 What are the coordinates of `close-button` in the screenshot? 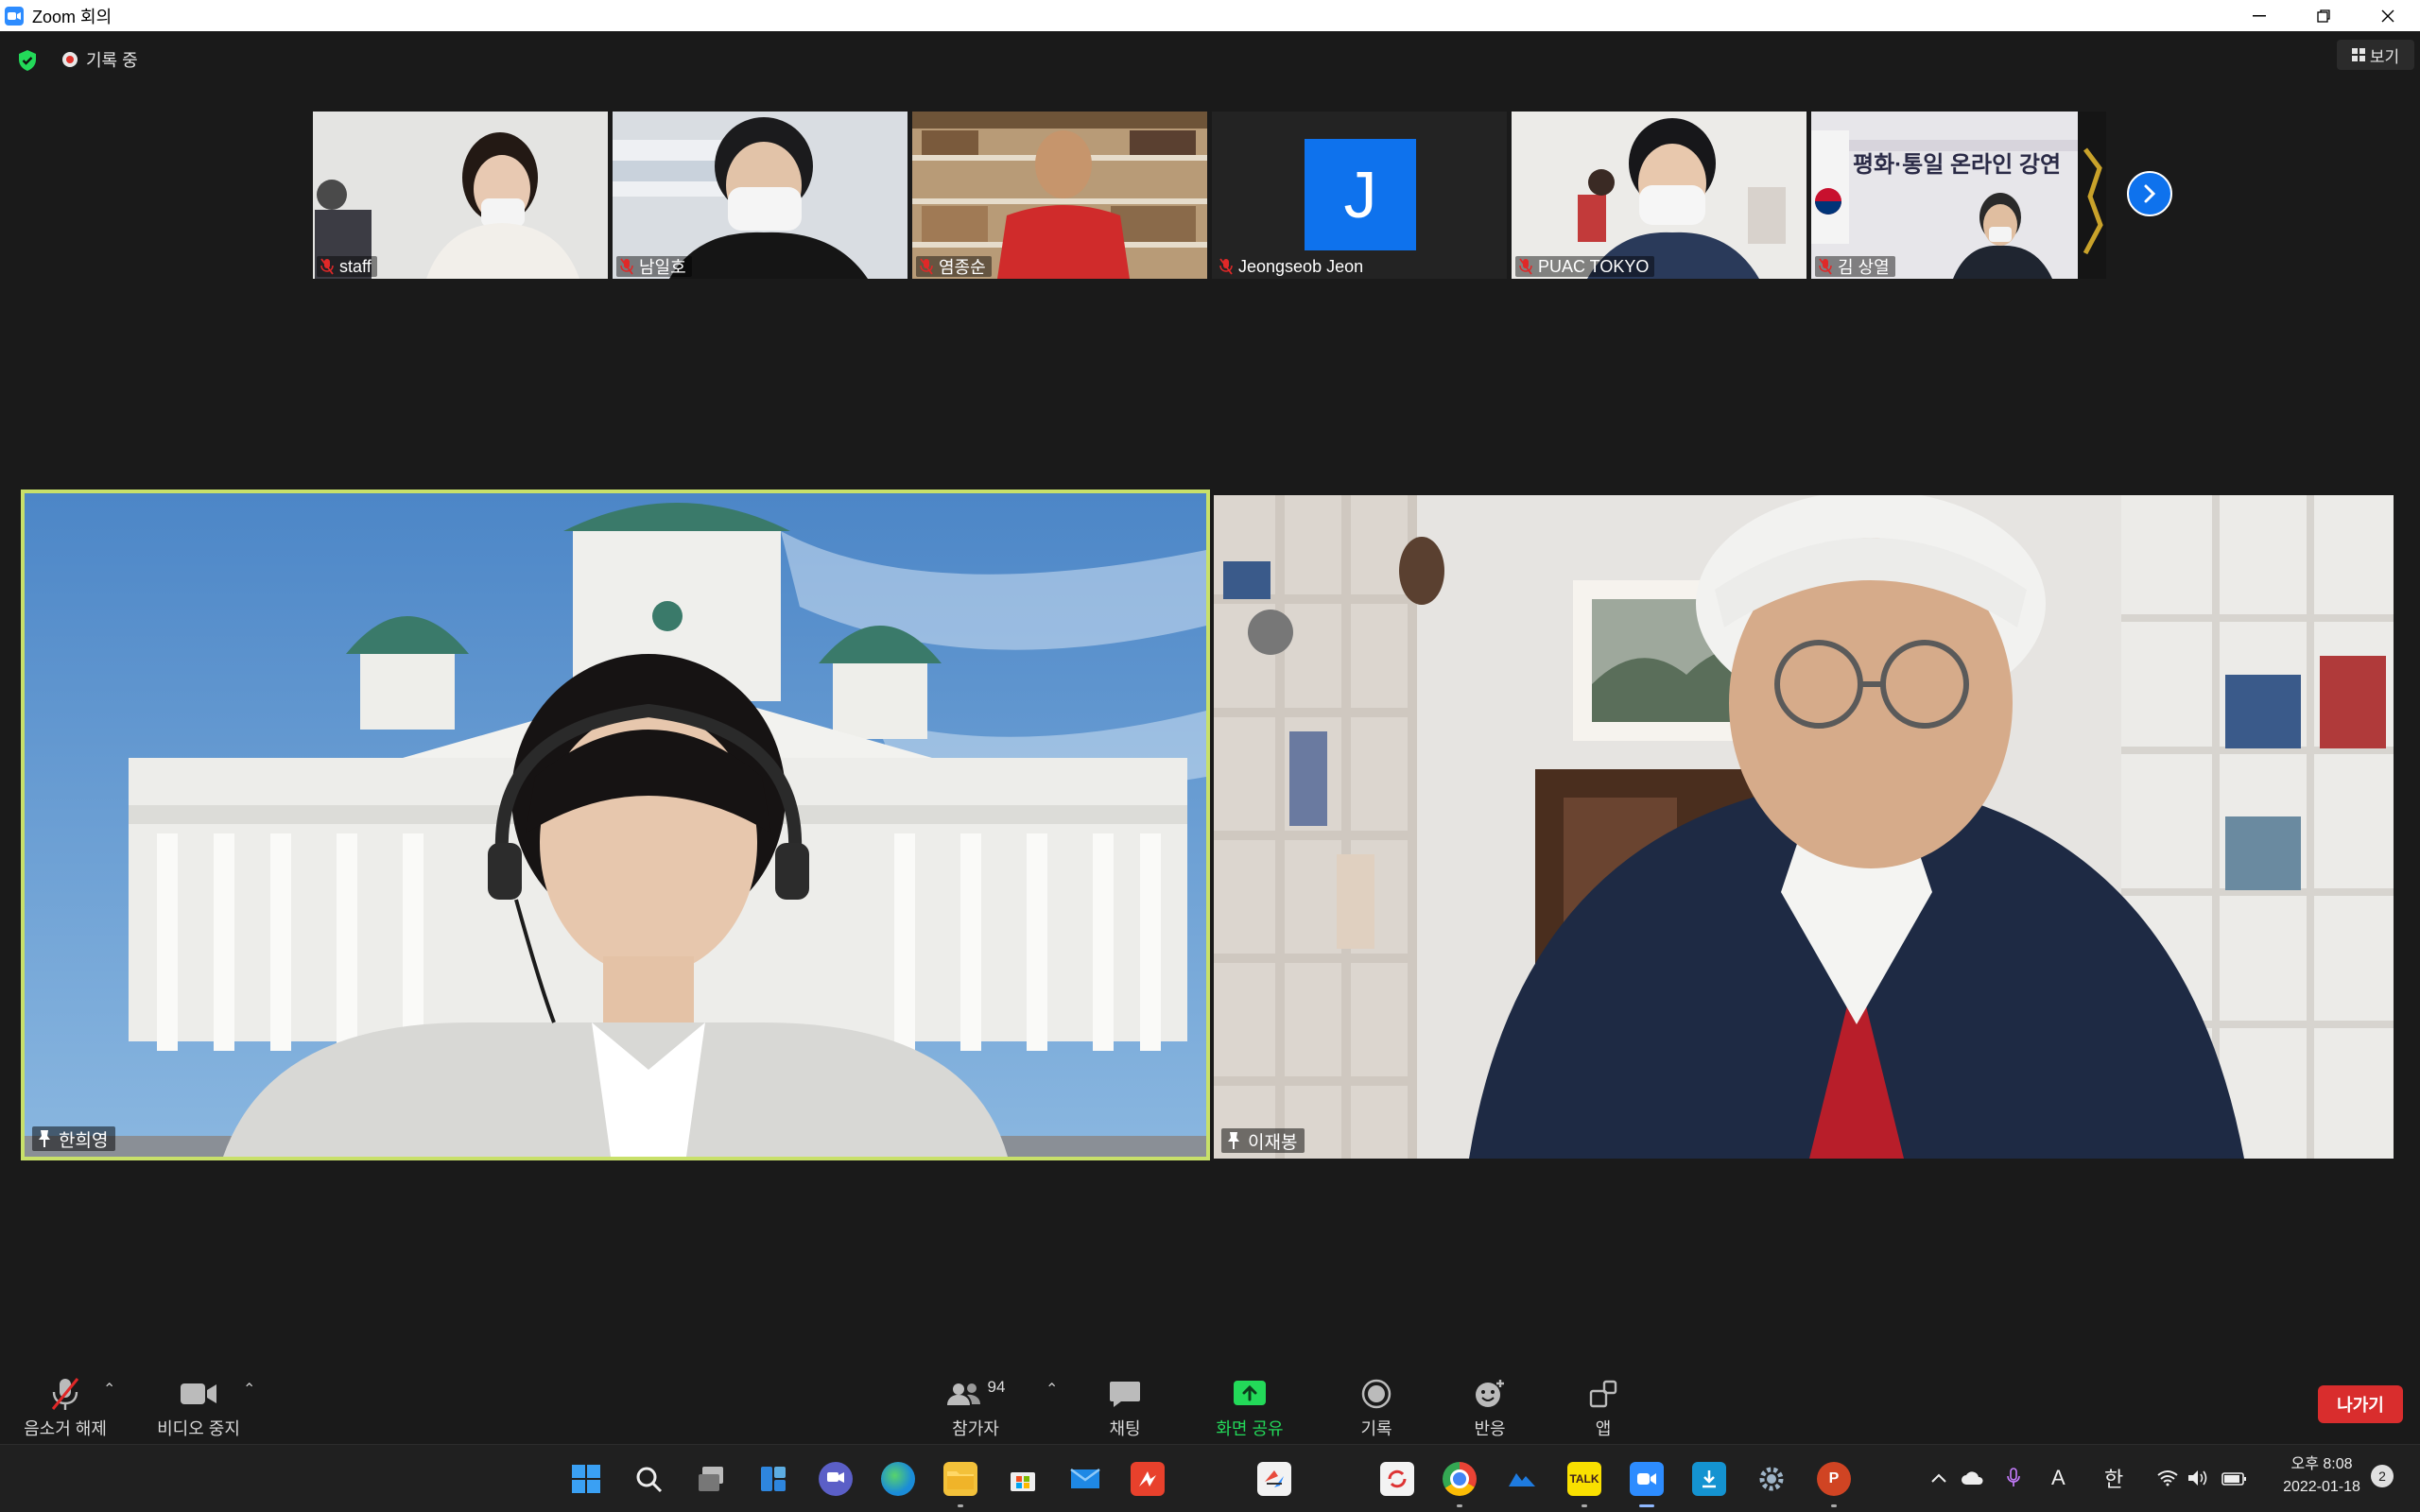 It's located at (2388, 15).